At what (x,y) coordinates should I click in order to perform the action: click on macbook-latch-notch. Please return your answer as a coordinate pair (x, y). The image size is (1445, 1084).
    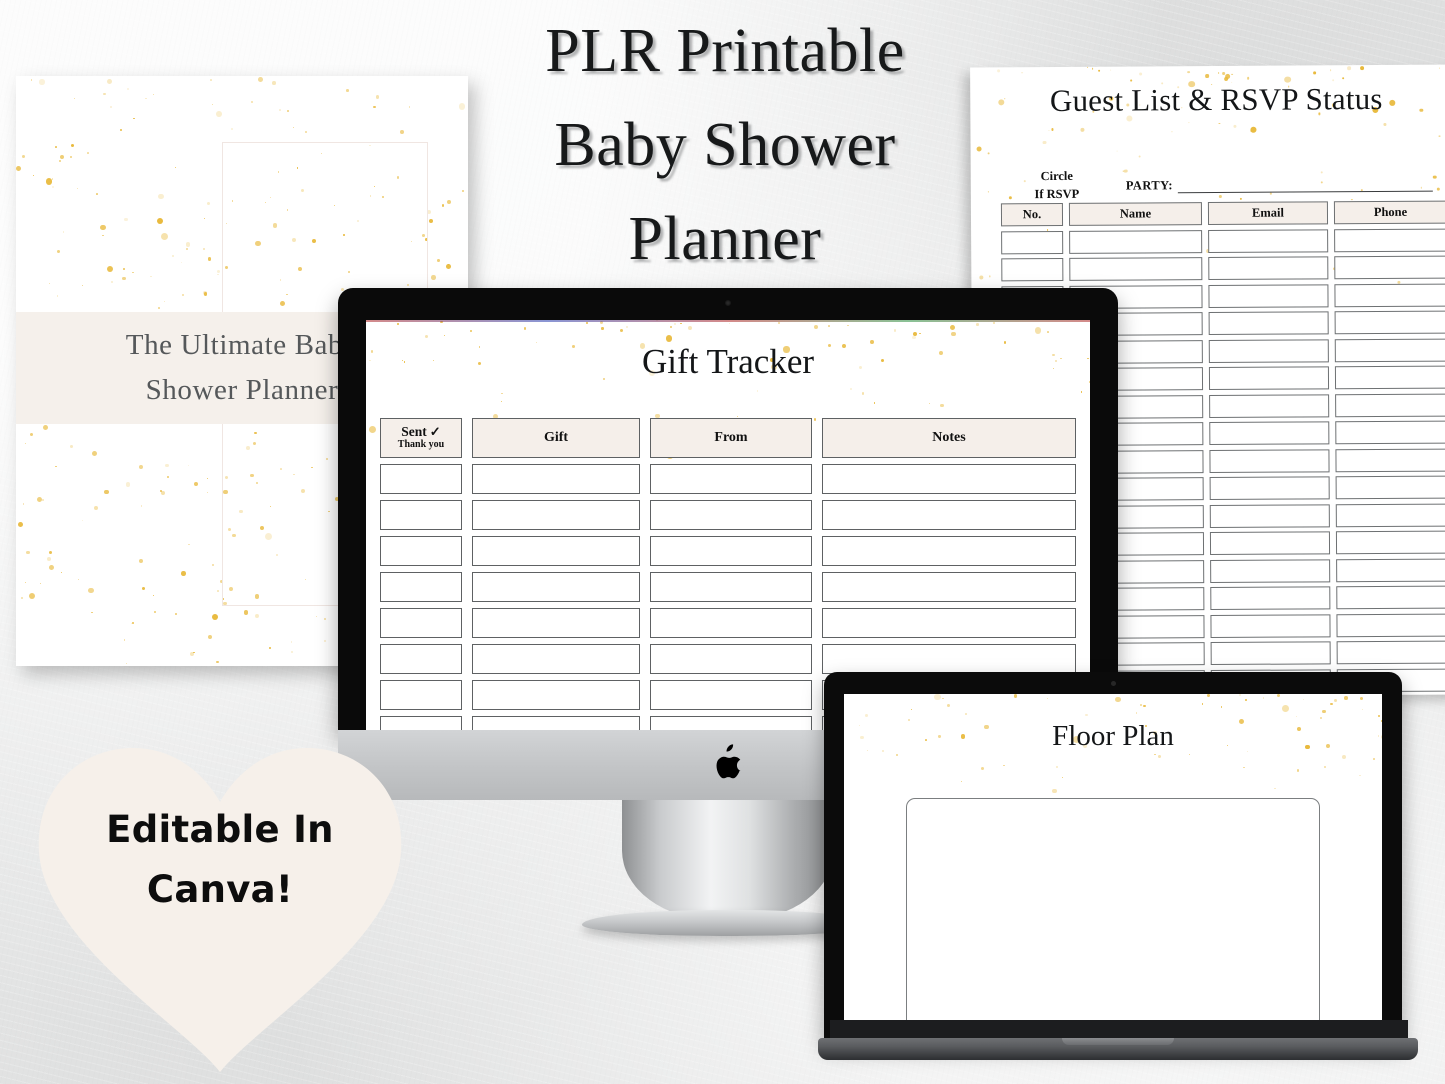
    Looking at the image, I should click on (1118, 1041).